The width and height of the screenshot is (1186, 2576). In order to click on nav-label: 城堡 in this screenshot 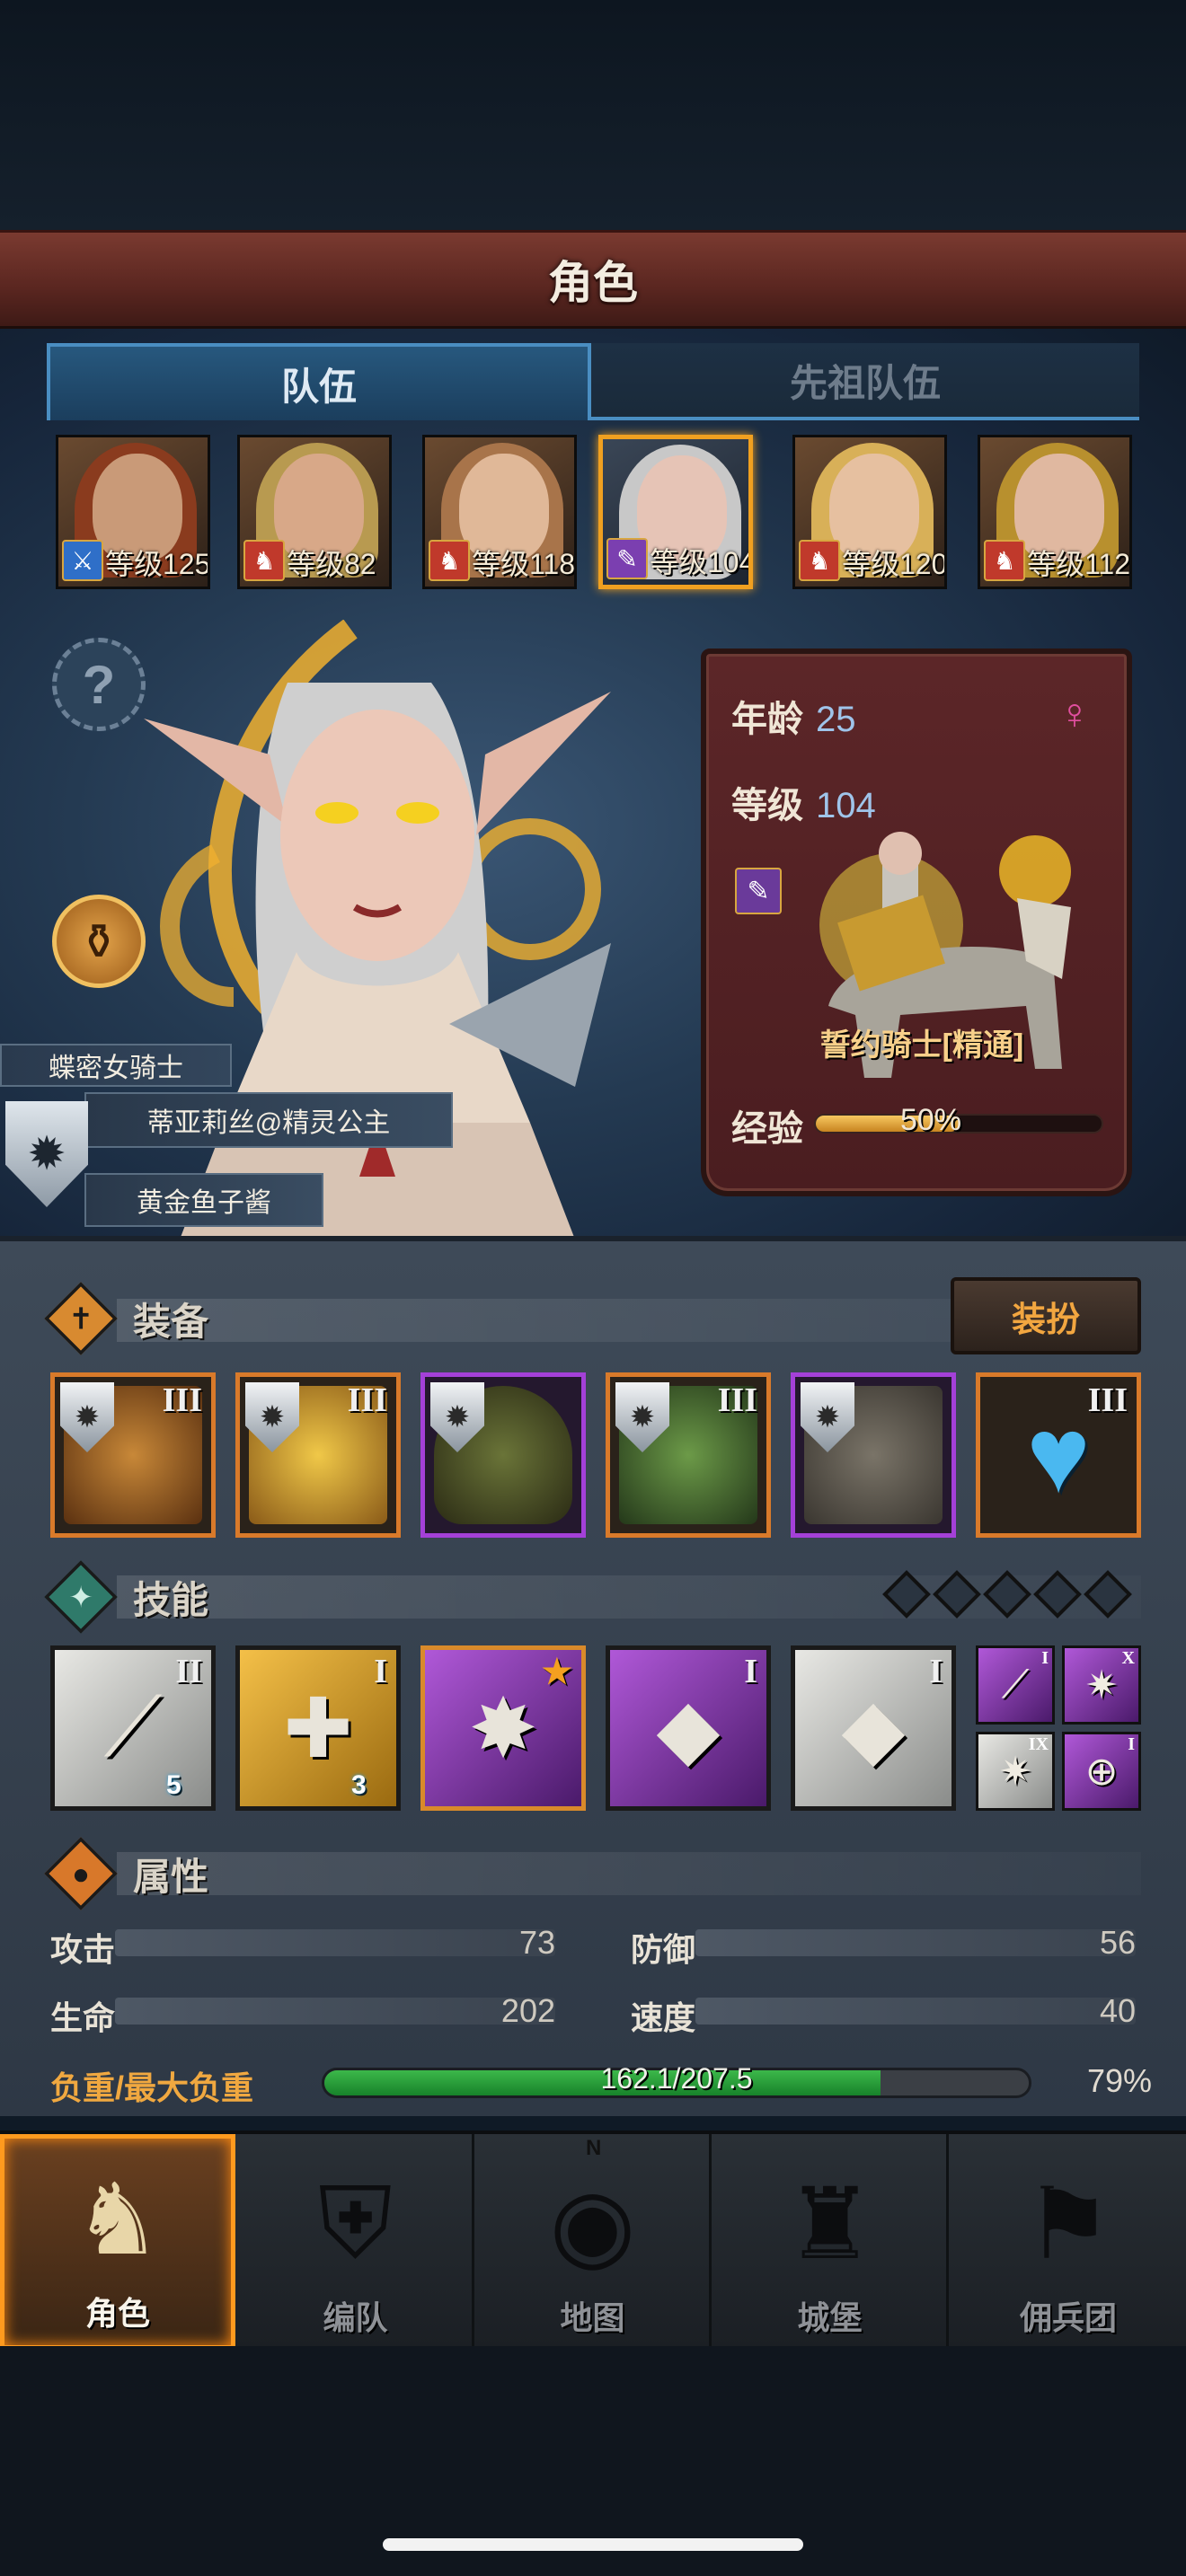, I will do `click(830, 2317)`.